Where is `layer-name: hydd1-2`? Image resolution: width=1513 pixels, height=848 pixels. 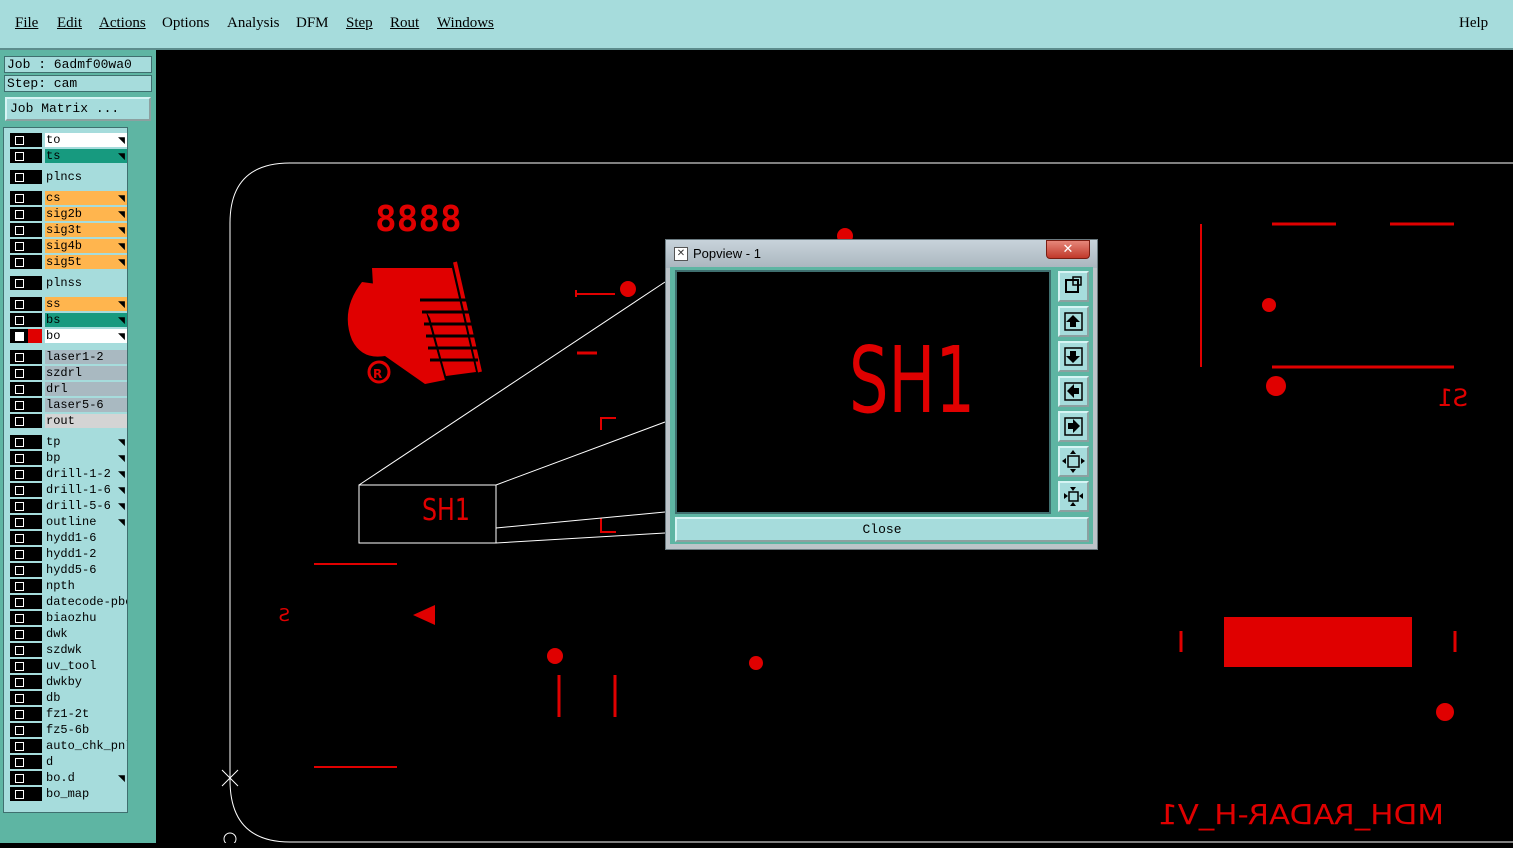 layer-name: hydd1-2 is located at coordinates (86, 554).